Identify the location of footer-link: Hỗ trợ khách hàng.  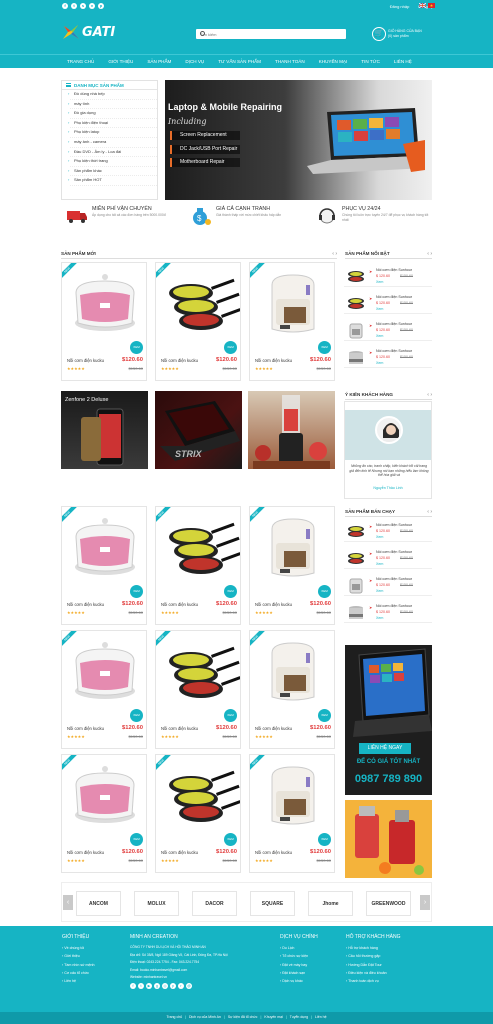
(373, 948).